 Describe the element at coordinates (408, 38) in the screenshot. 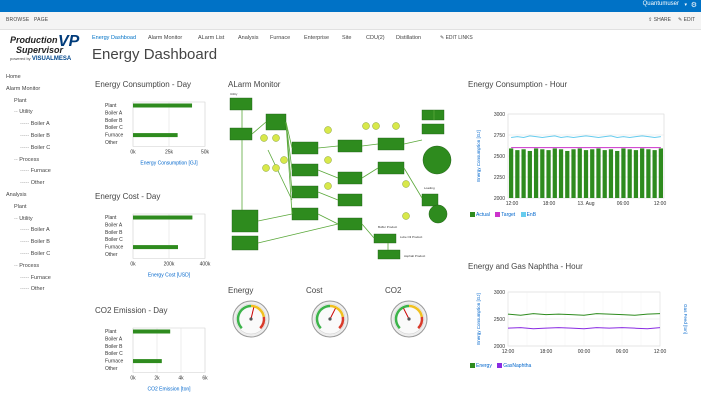

I see `nav-item-distillation: Distillation` at that location.